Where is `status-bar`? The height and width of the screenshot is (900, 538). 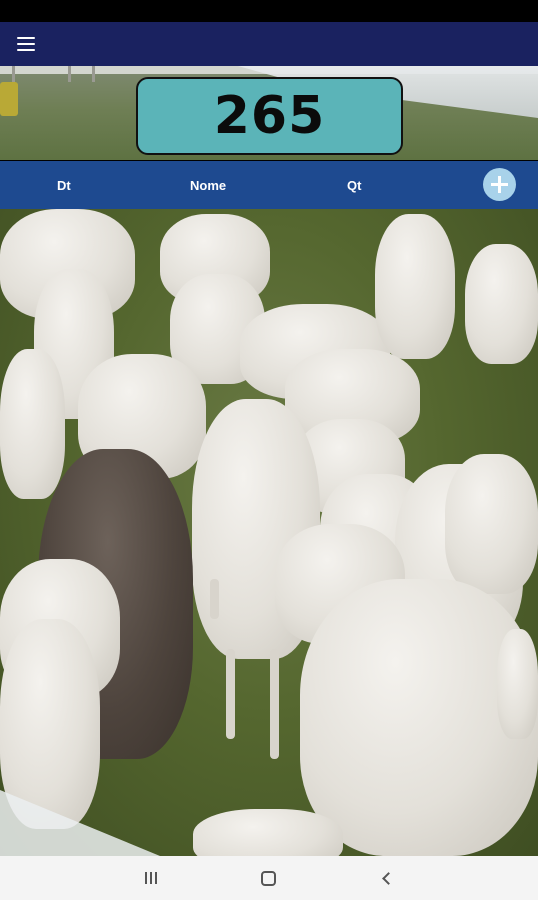
status-bar is located at coordinates (269, 11).